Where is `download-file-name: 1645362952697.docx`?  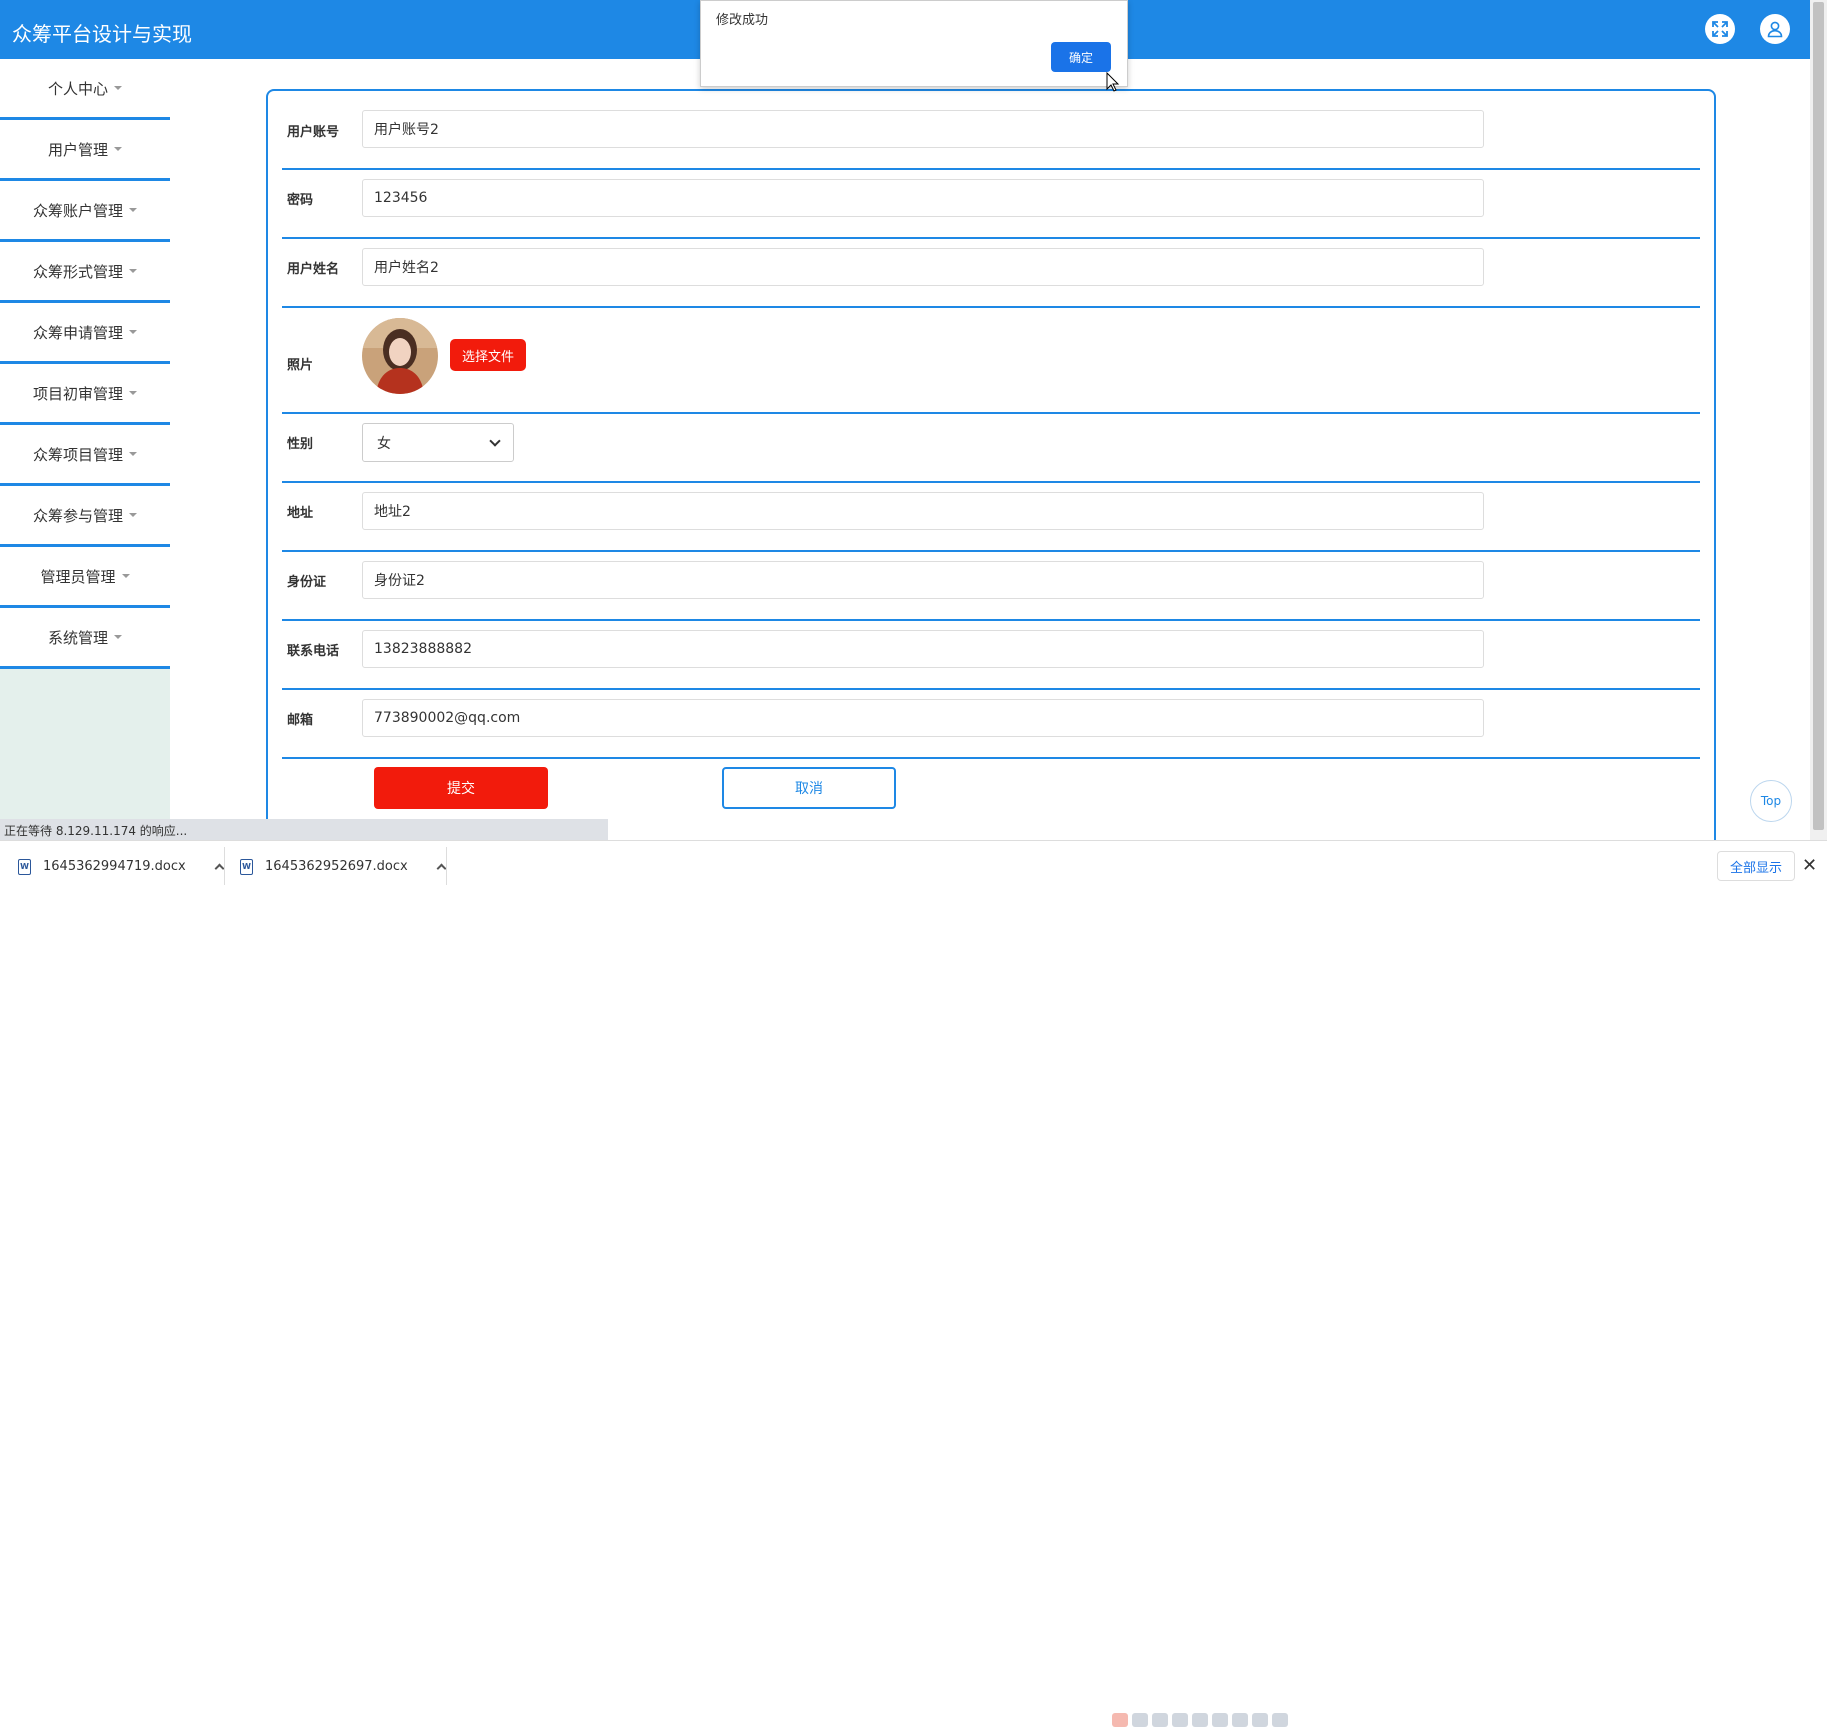
download-file-name: 1645362952697.docx is located at coordinates (336, 866).